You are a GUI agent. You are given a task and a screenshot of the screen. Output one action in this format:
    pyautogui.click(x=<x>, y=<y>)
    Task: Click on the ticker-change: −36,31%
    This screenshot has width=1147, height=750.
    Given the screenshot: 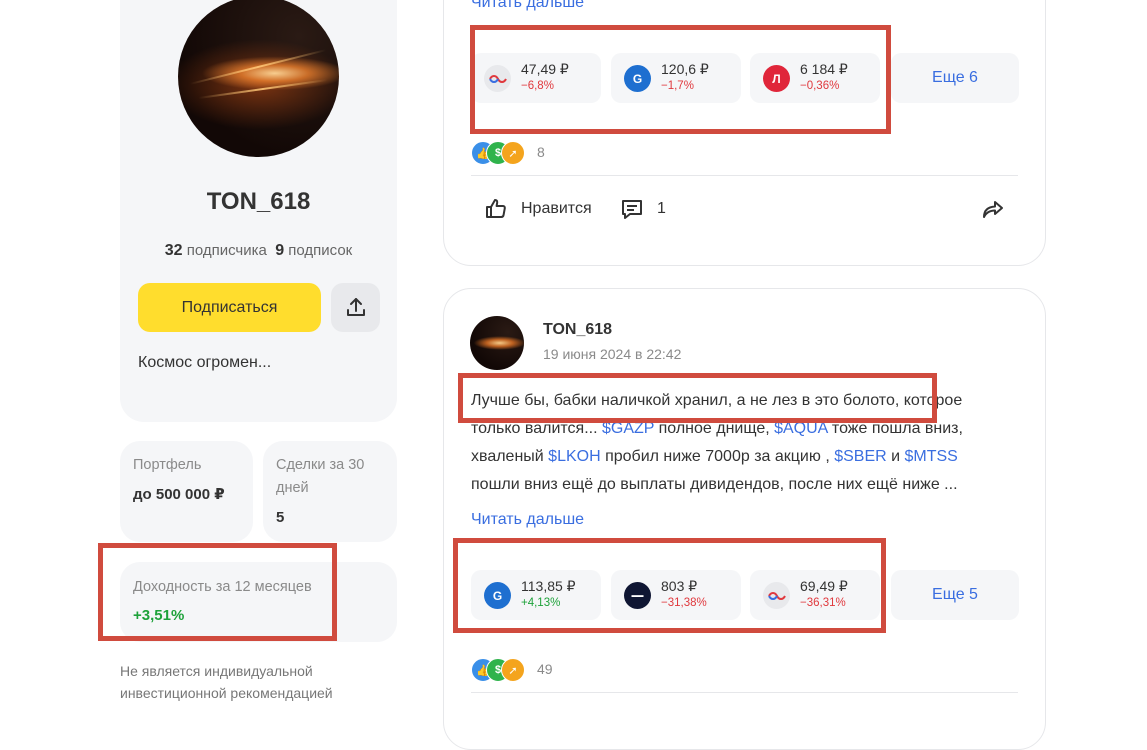 What is the action you would take?
    pyautogui.click(x=823, y=603)
    